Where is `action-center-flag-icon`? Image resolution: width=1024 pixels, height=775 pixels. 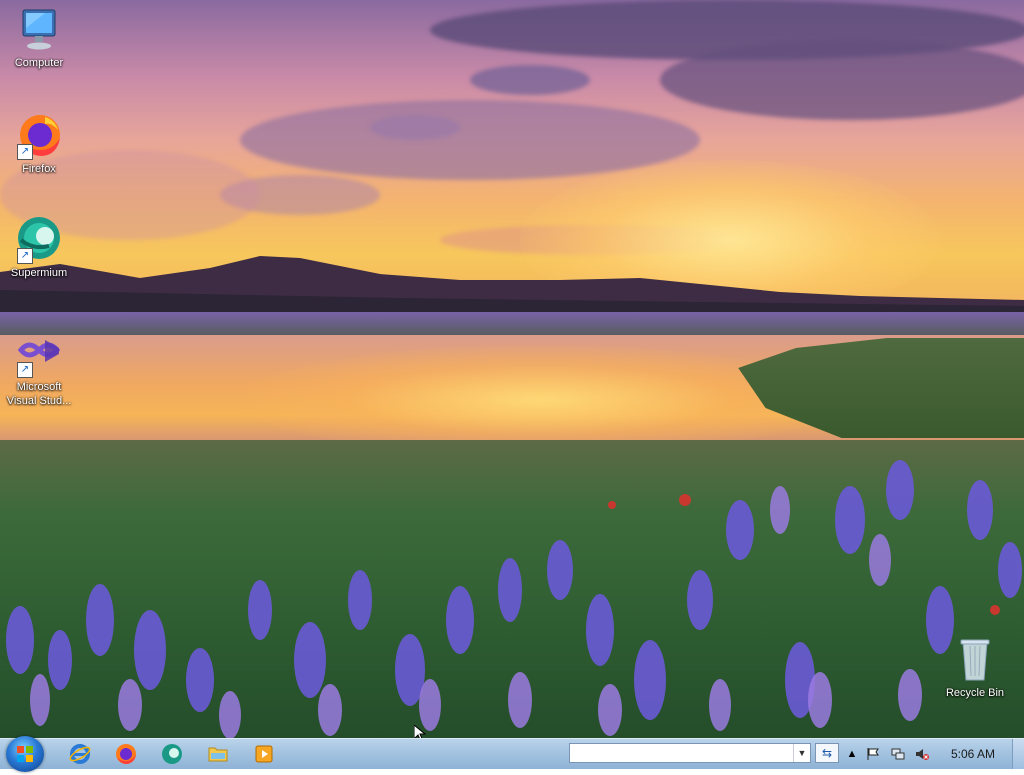
action-center-flag-icon is located at coordinates (873, 754).